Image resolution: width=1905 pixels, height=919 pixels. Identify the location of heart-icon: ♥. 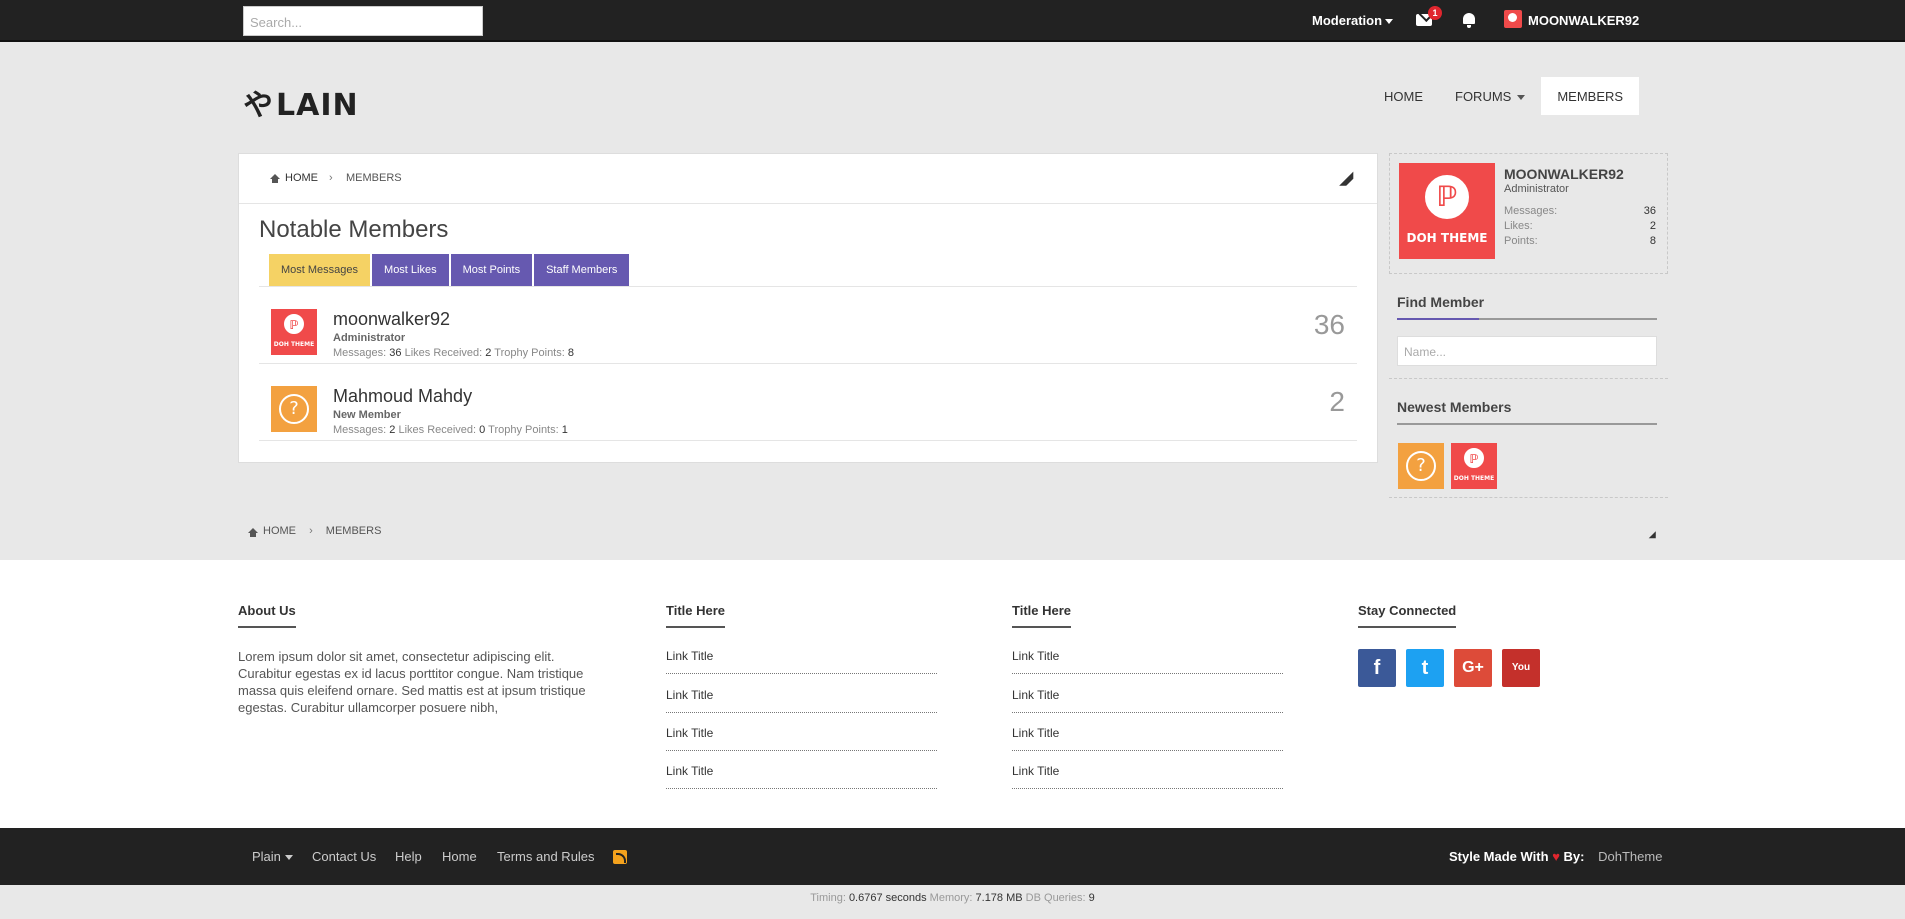
(1556, 856).